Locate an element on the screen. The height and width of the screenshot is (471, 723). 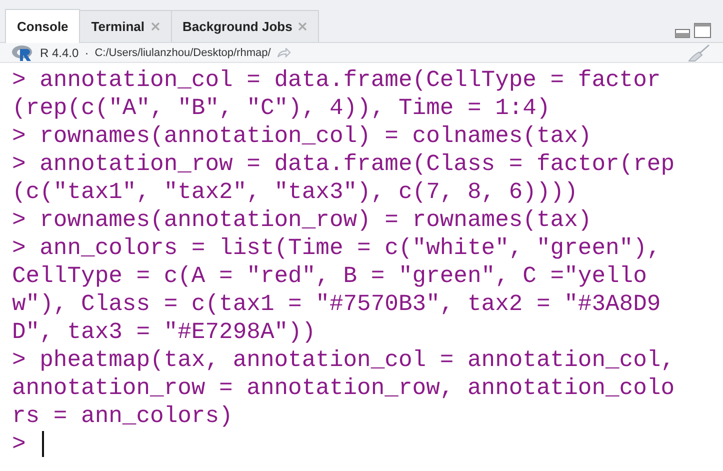
console-line: > annotation_row = data.frame(Class = factor(rep is located at coordinates (344, 164).